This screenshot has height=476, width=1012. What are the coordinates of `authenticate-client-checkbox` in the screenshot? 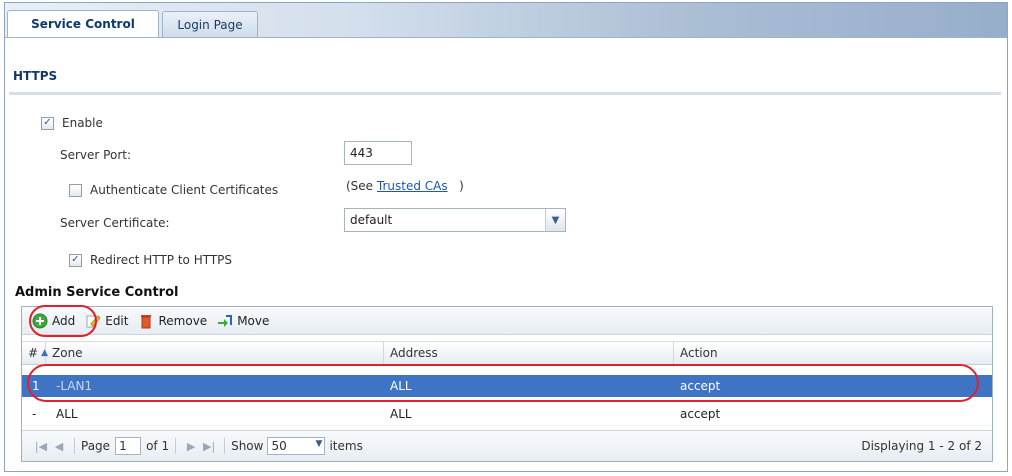 It's located at (75, 190).